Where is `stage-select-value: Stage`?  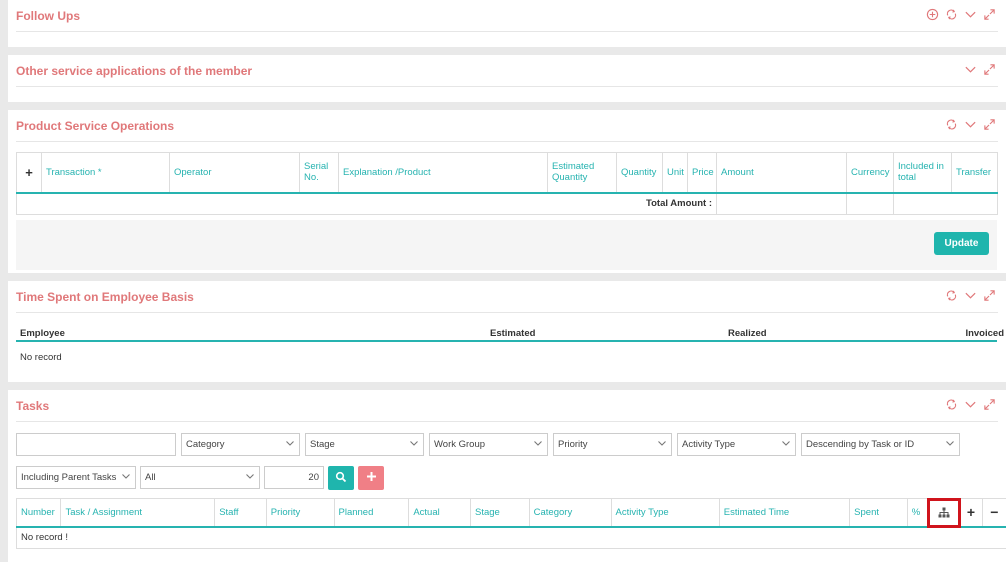 stage-select-value: Stage is located at coordinates (322, 444).